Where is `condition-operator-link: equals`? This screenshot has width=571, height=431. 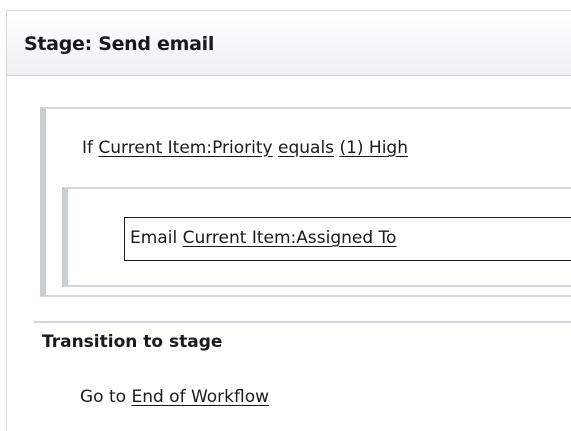 condition-operator-link: equals is located at coordinates (306, 148).